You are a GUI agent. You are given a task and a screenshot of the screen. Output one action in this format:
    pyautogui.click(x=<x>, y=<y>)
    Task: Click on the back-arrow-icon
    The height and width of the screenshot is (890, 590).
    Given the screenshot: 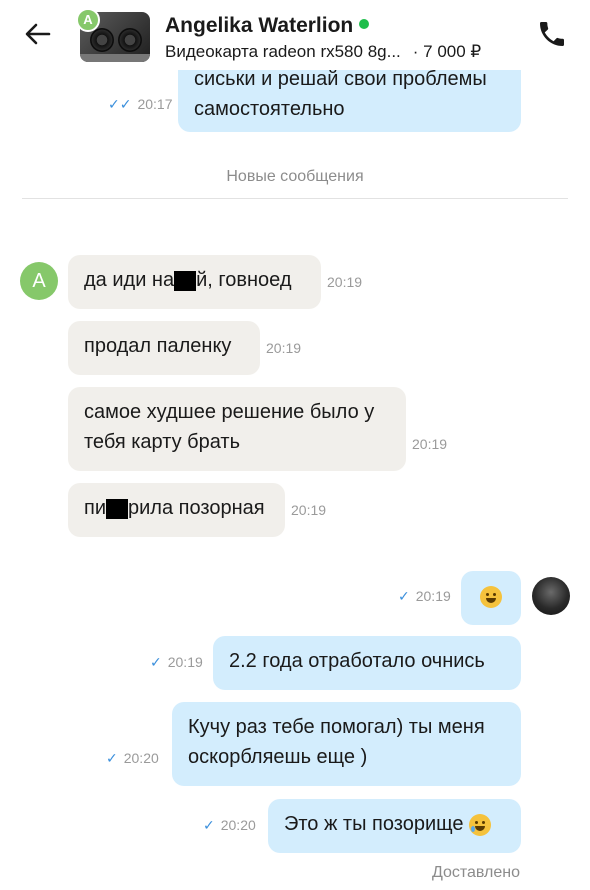 What is the action you would take?
    pyautogui.click(x=38, y=34)
    